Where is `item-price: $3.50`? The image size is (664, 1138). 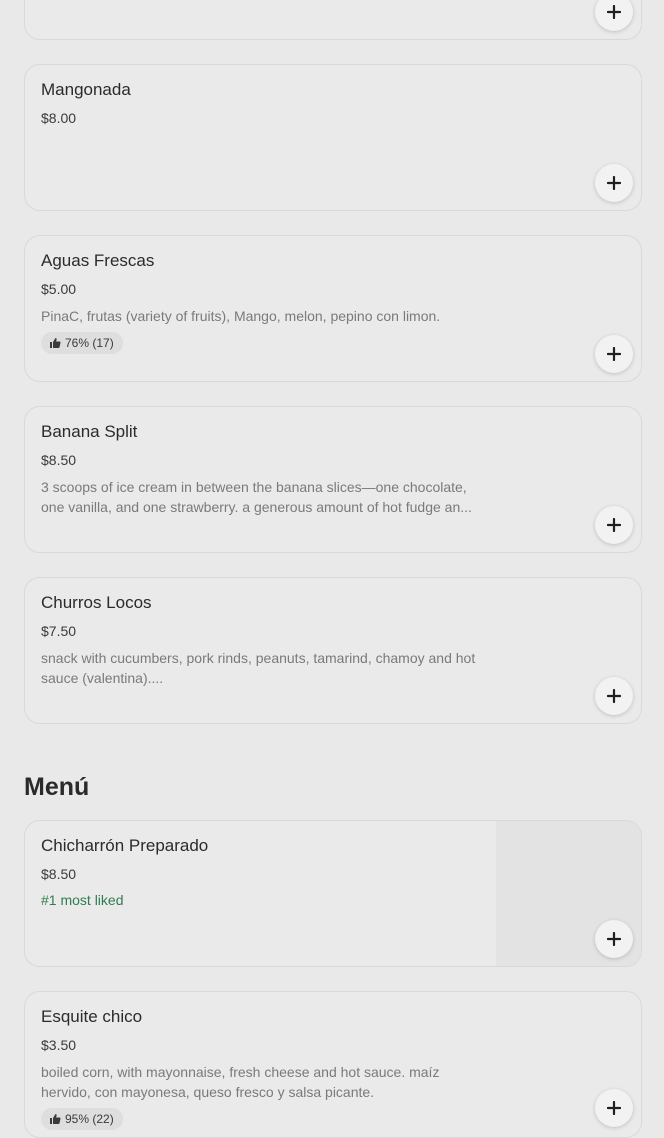
item-price: $3.50 is located at coordinates (59, 1045).